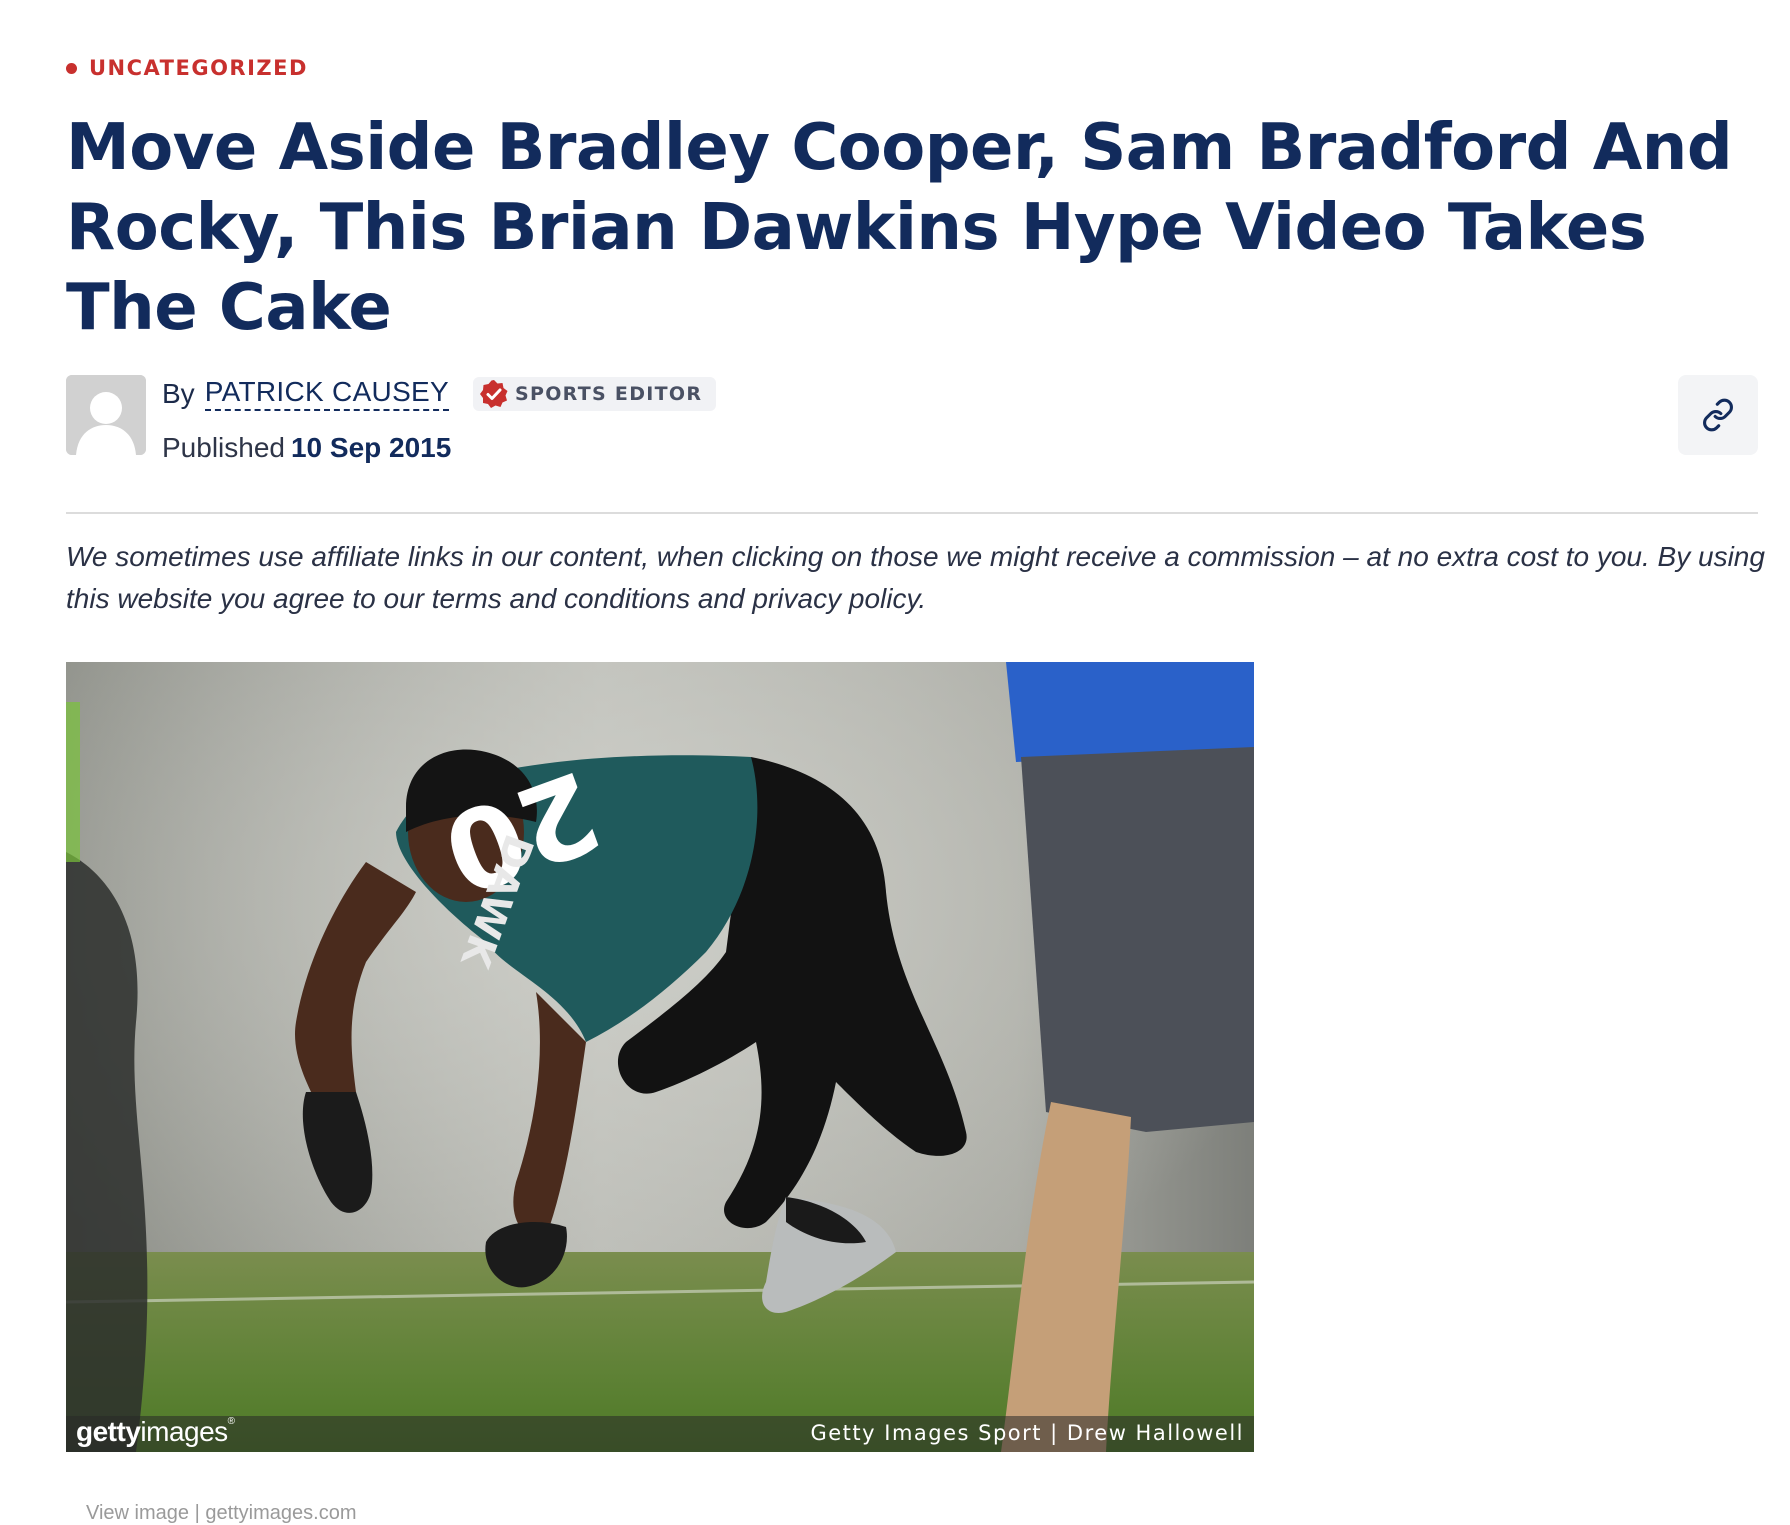  I want to click on getty-logo-regular: images, so click(184, 1431).